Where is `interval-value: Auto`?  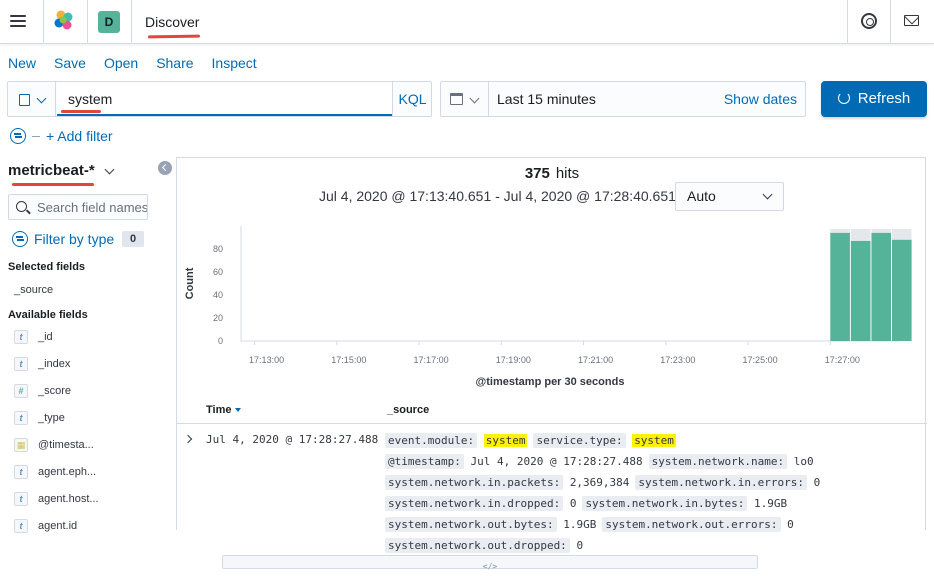 interval-value: Auto is located at coordinates (701, 196).